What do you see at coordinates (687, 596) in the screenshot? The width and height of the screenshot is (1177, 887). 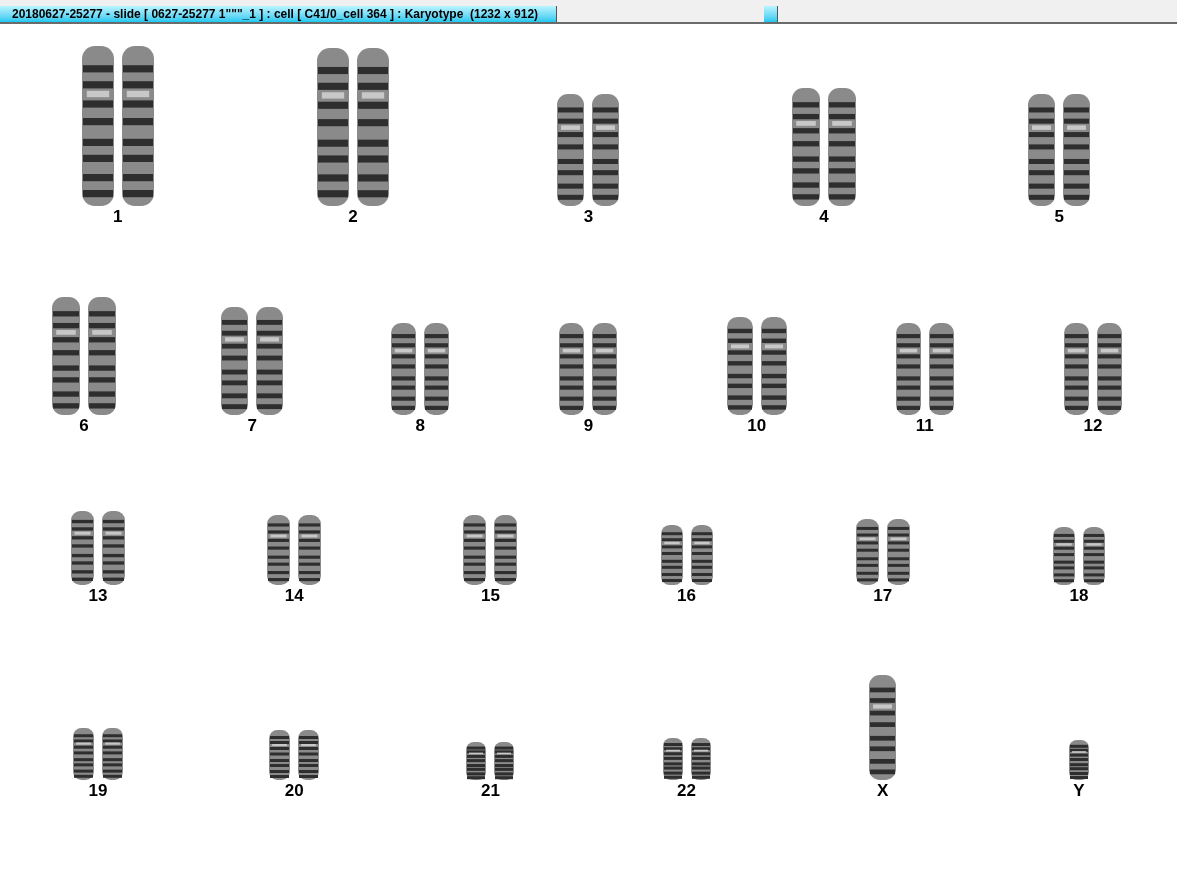 I see `chromosome-label: 16` at bounding box center [687, 596].